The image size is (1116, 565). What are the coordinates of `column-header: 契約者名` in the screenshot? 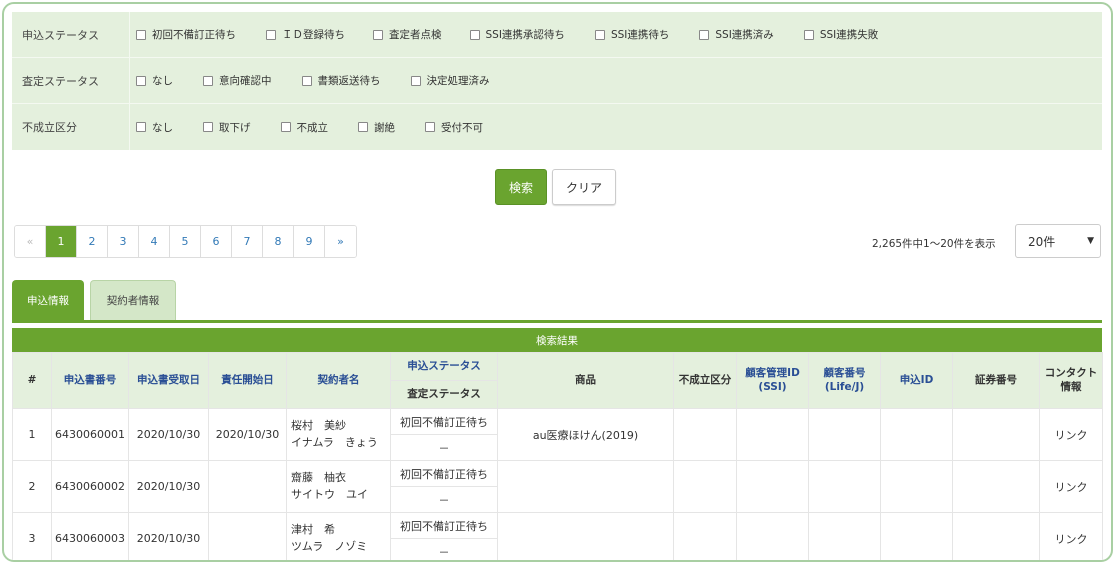 It's located at (338, 380).